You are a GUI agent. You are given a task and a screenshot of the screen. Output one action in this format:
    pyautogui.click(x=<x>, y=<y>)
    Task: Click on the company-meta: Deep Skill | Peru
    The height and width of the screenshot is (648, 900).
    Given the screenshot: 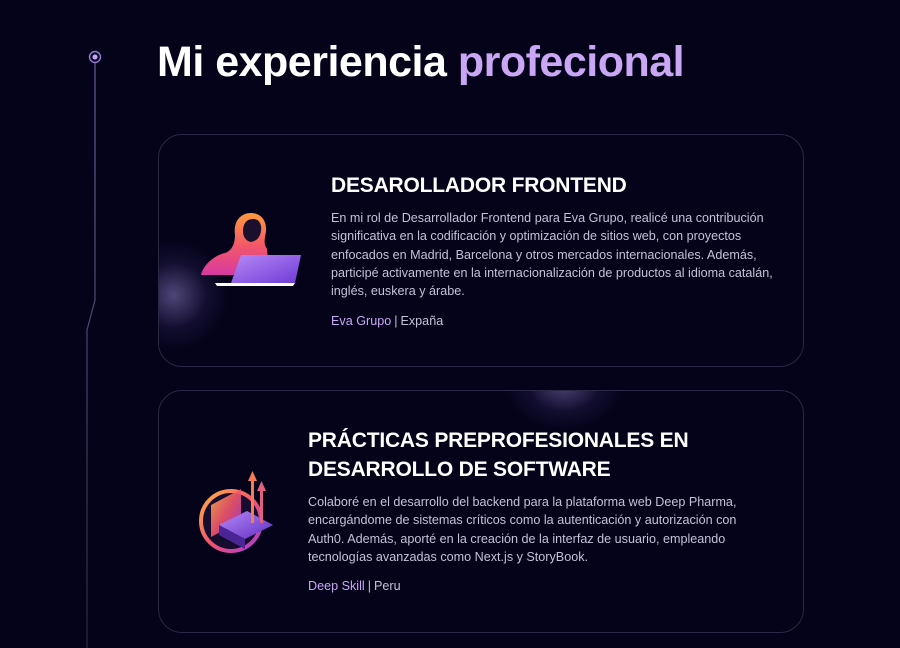 What is the action you would take?
    pyautogui.click(x=354, y=586)
    